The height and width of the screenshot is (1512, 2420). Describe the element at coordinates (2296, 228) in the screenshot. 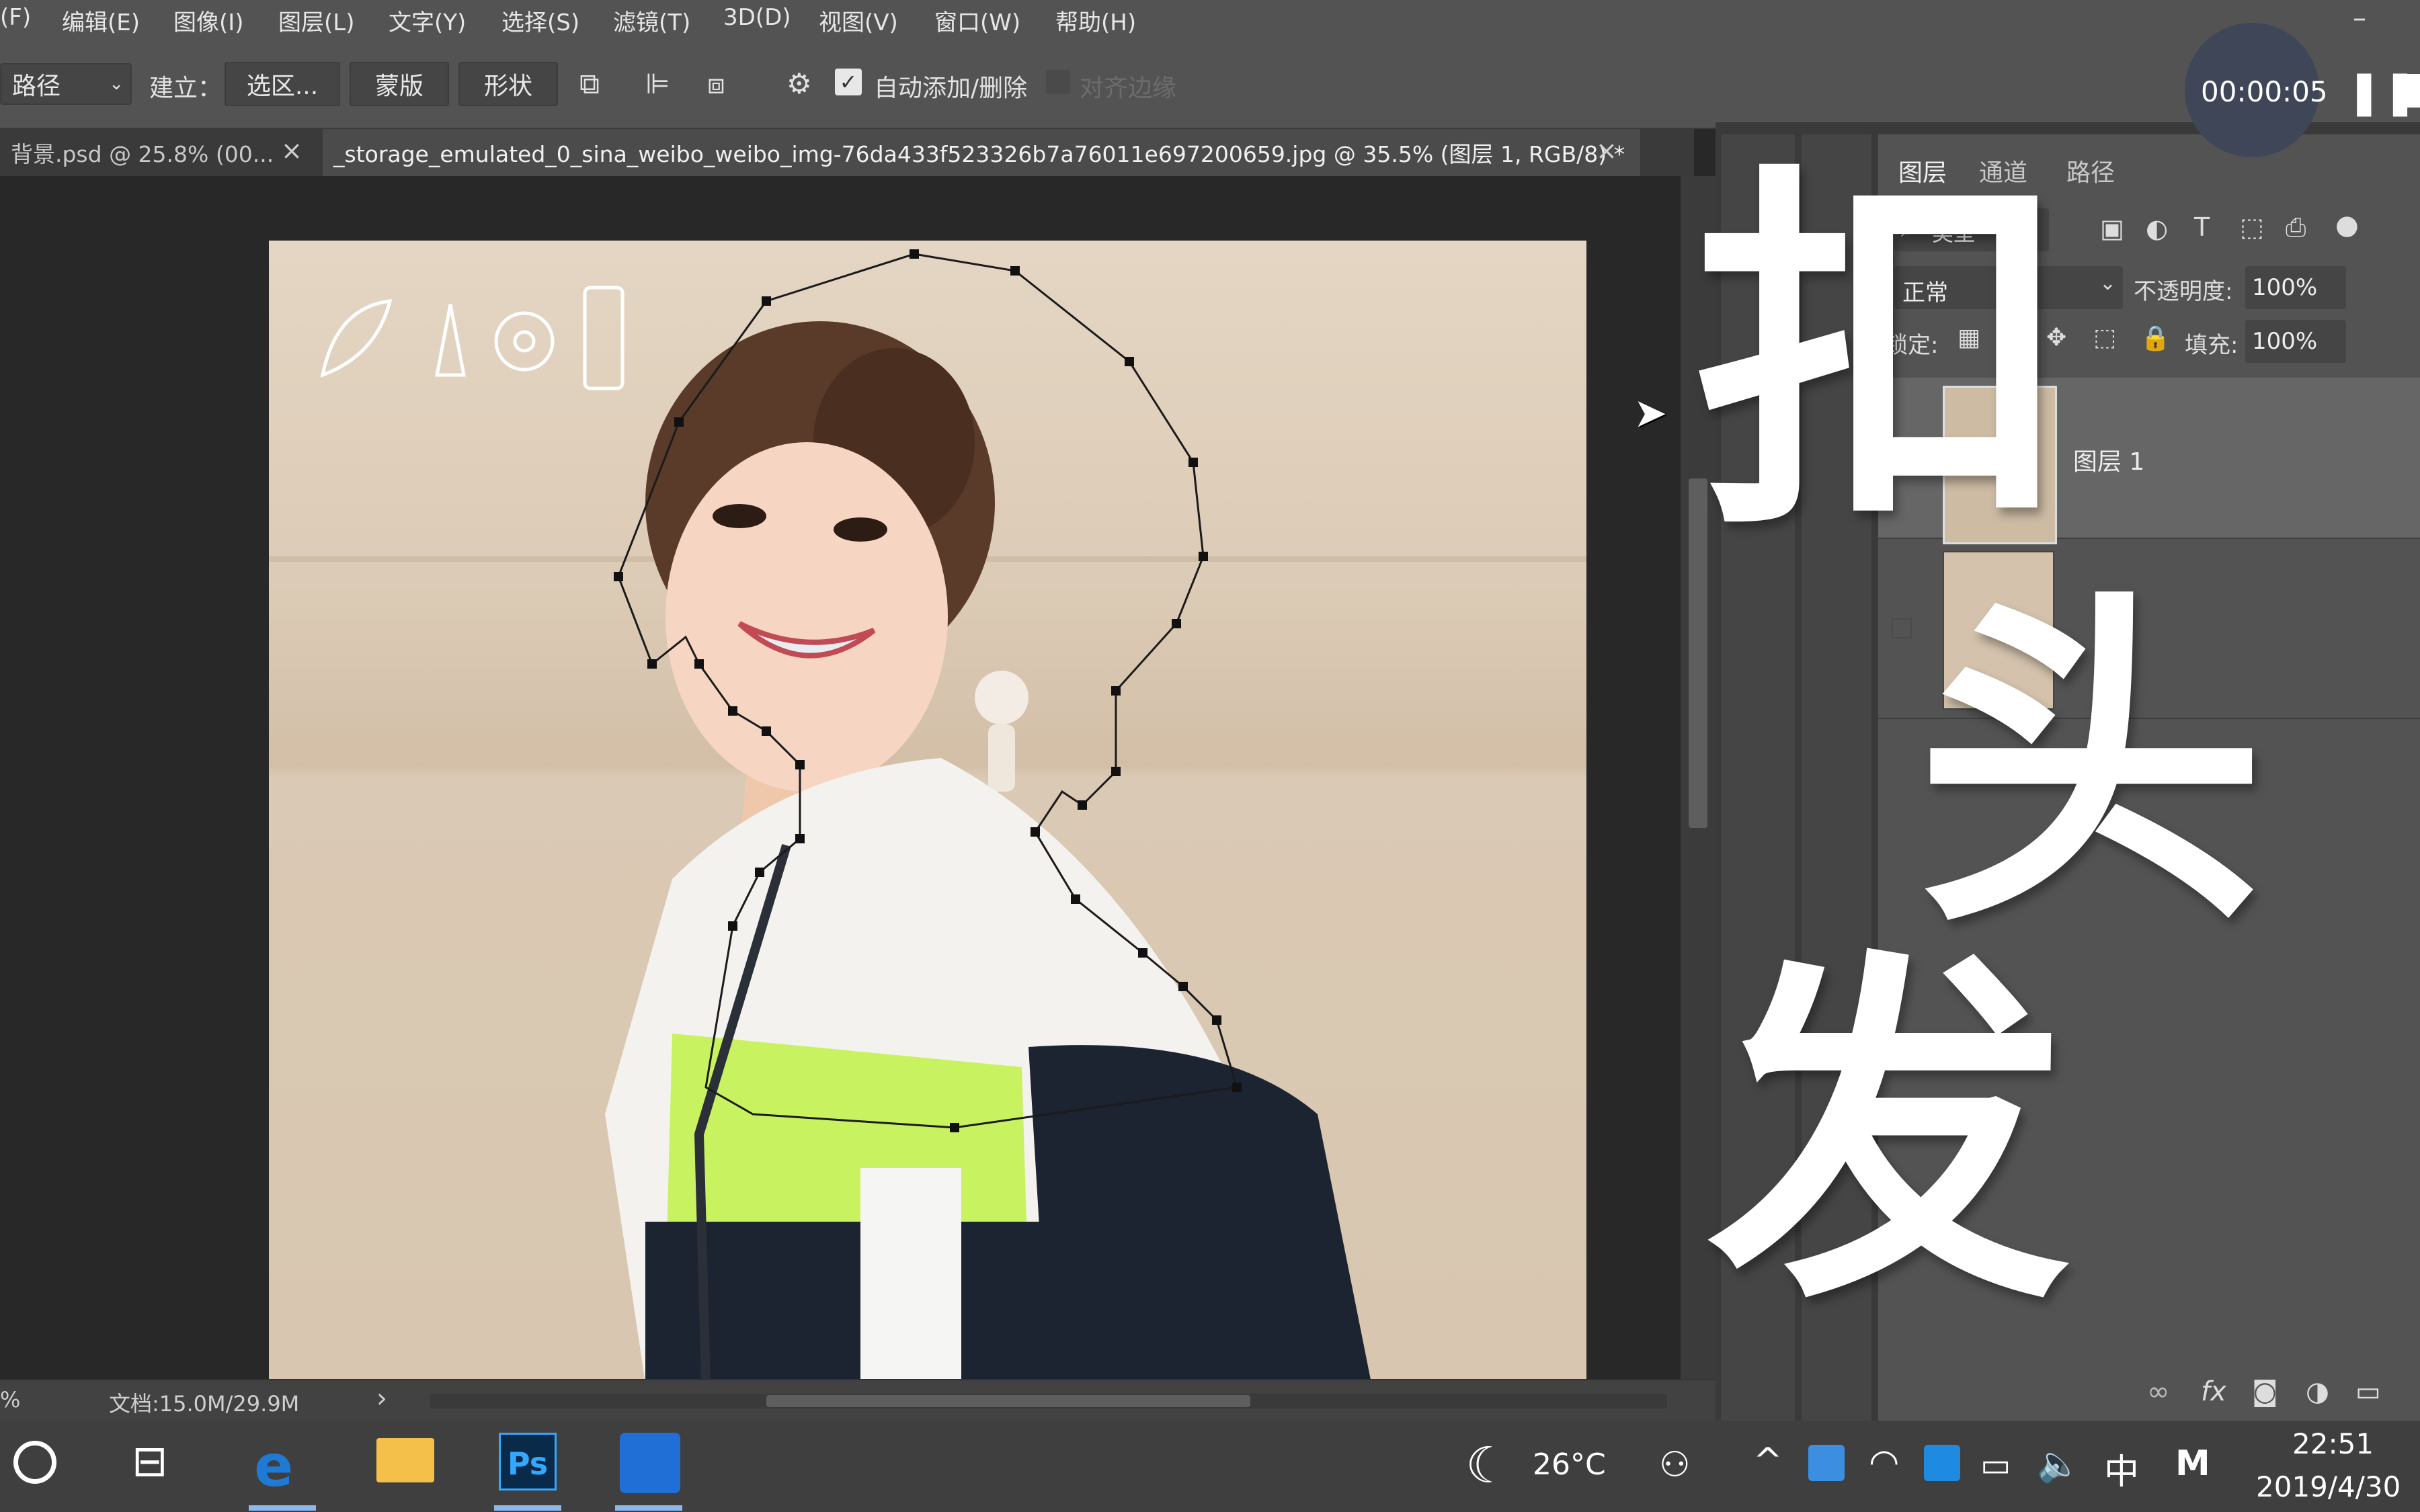

I see `smart-object-filter-icon: ⎙` at that location.